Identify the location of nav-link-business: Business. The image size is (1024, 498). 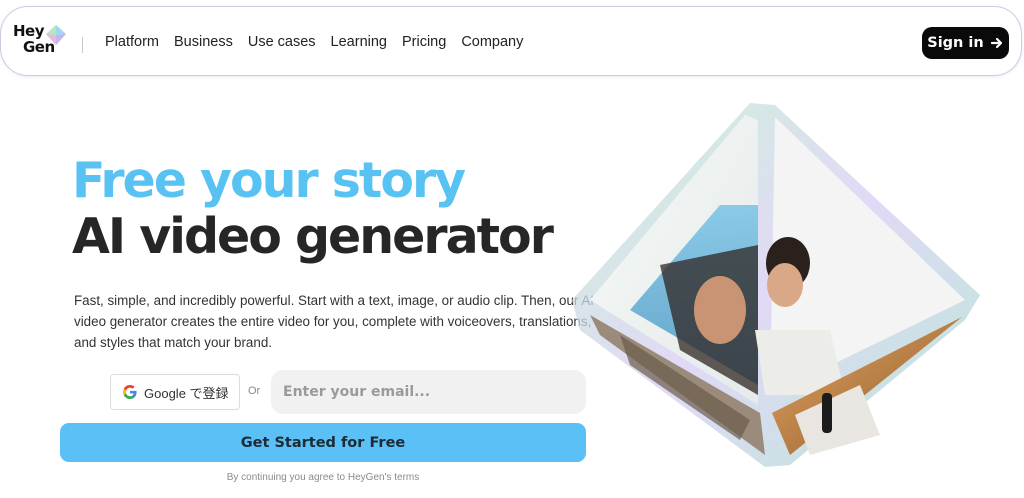
(203, 42).